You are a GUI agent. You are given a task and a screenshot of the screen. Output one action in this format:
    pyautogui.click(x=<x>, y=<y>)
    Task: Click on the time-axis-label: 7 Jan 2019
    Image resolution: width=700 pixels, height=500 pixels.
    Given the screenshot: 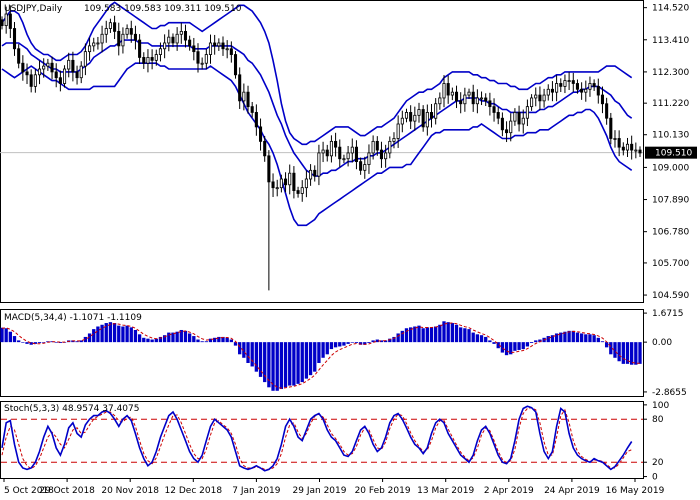 What is the action you would take?
    pyautogui.click(x=256, y=491)
    